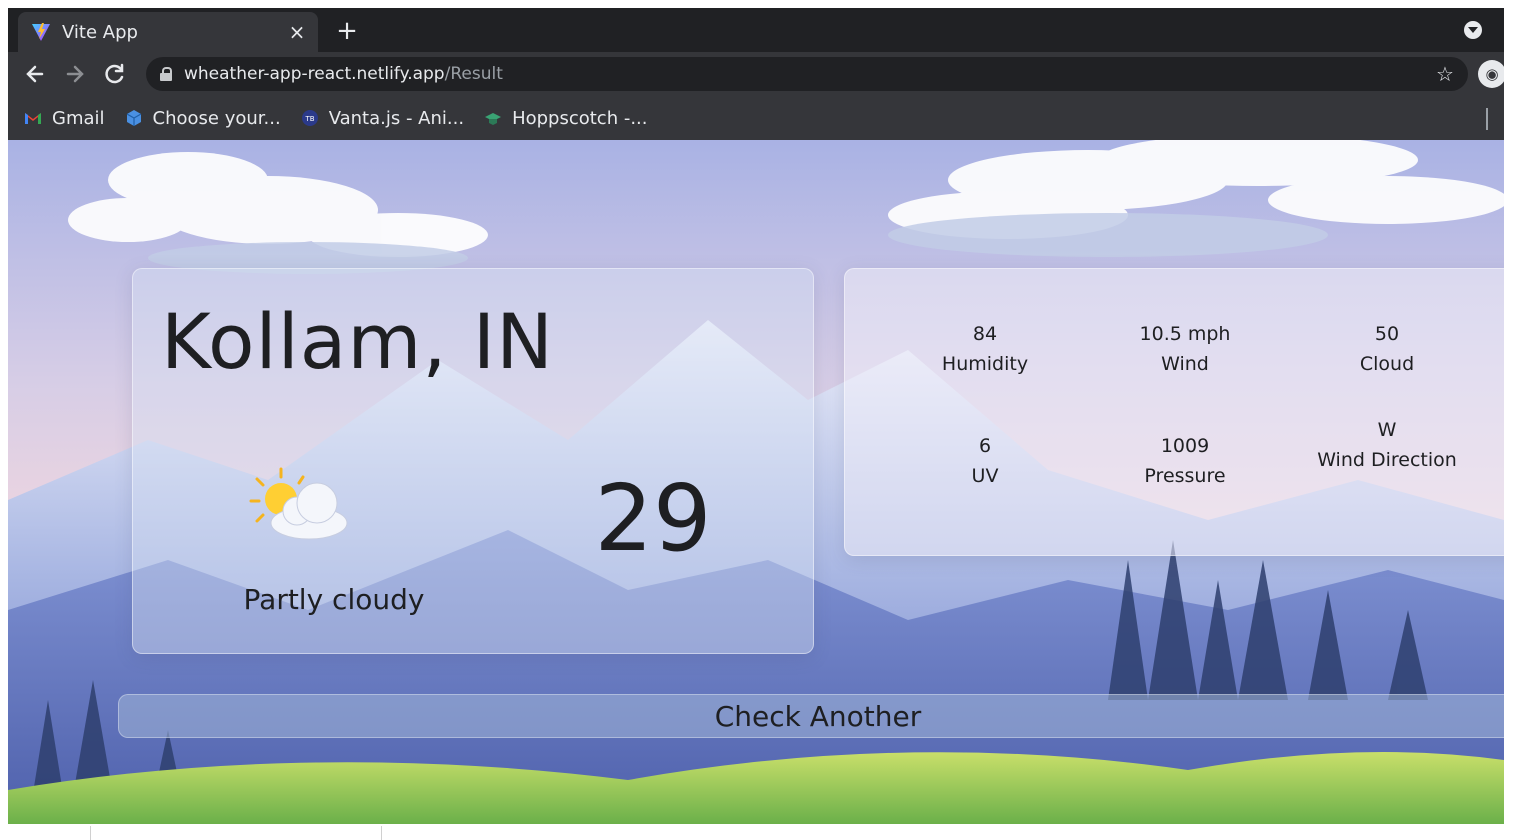 The height and width of the screenshot is (840, 1513). I want to click on partly-cloudy-icon, so click(298, 503).